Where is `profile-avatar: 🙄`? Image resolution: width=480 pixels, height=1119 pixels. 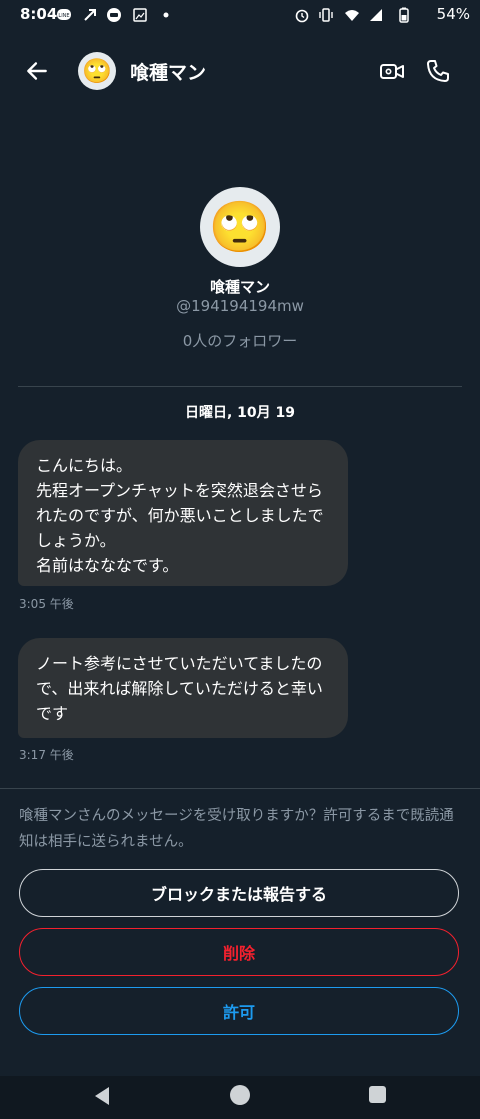 profile-avatar: 🙄 is located at coordinates (240, 227).